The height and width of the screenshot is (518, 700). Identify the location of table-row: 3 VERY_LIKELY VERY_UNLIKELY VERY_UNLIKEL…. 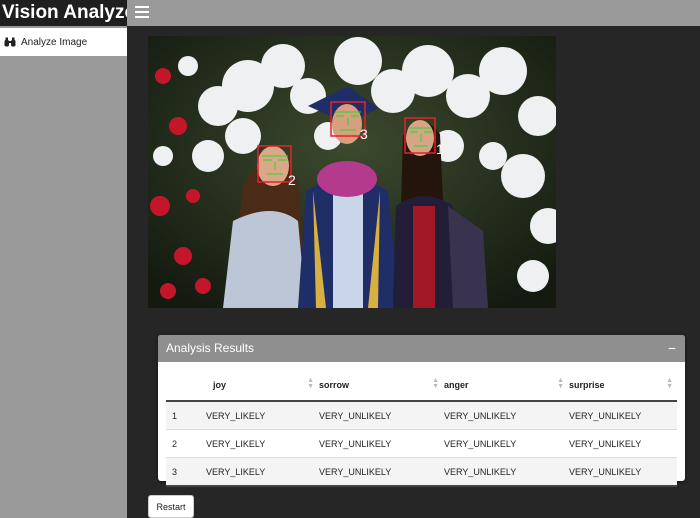
(421, 472).